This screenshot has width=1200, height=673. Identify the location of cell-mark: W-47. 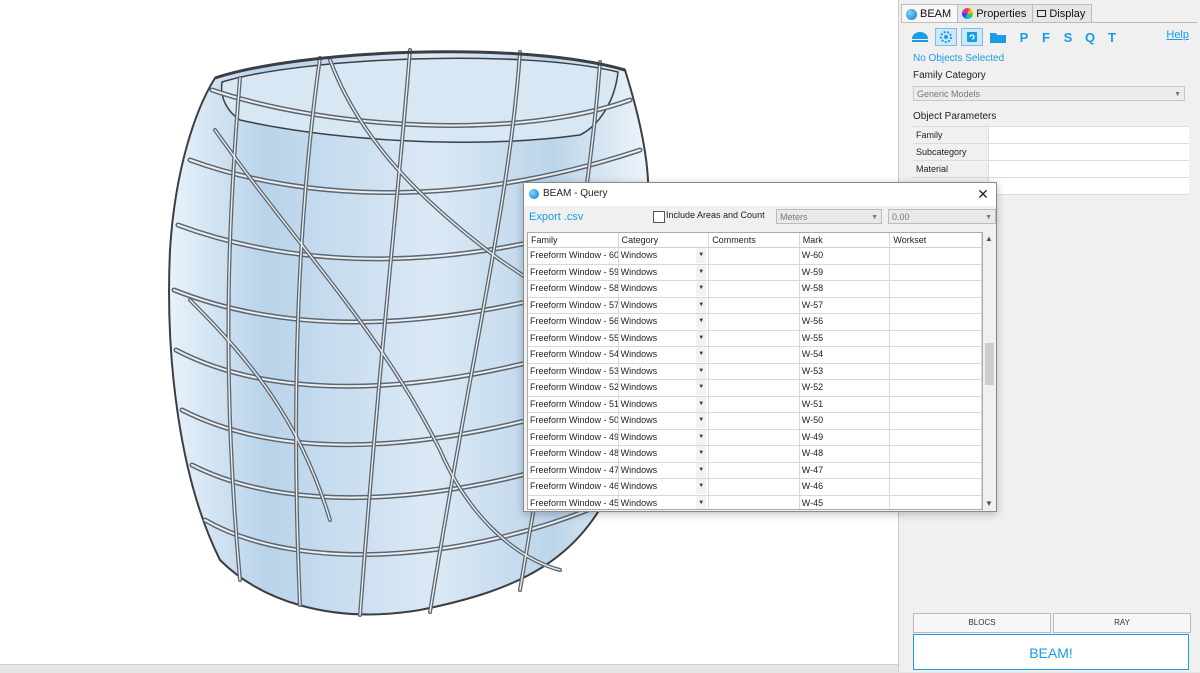
(845, 470).